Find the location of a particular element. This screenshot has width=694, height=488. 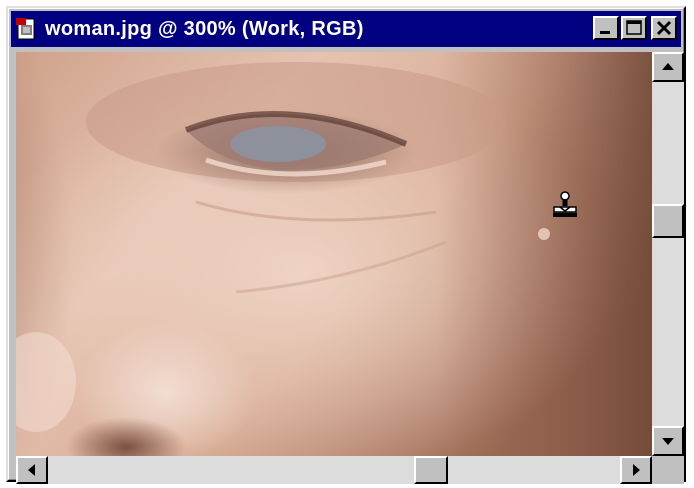

scroll-left-button is located at coordinates (32, 470).